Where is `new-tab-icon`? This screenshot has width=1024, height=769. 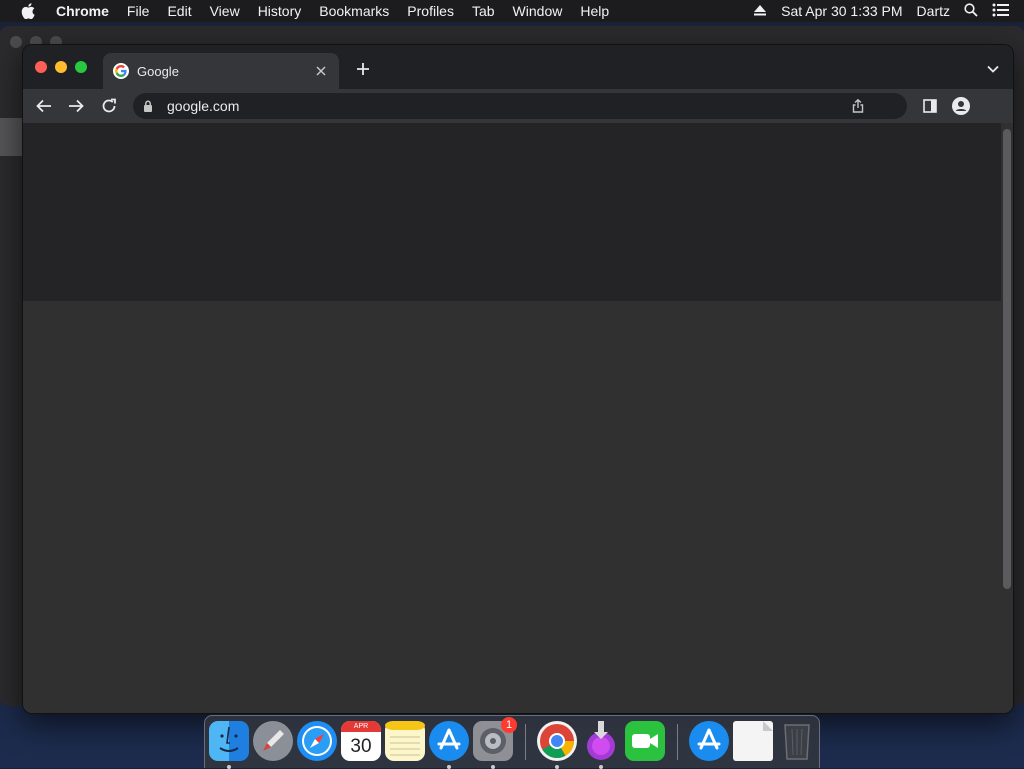
new-tab-icon is located at coordinates (363, 69).